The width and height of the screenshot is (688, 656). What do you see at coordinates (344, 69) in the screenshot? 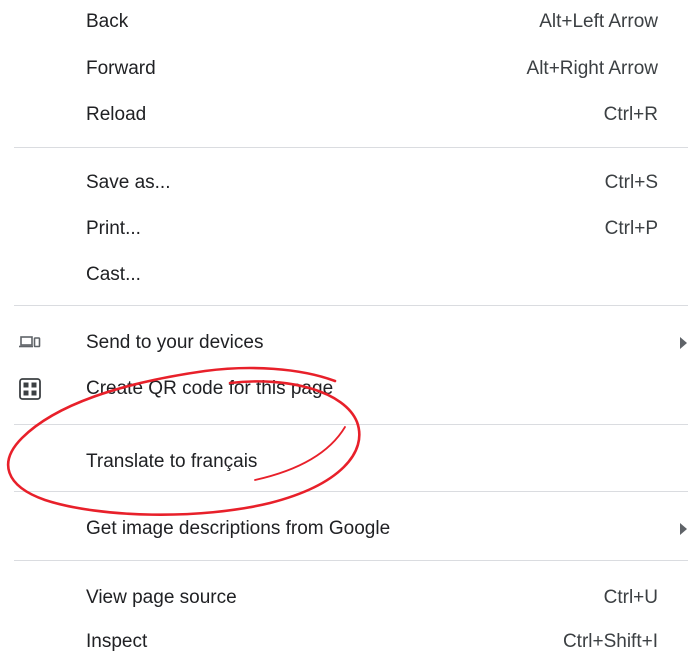
I see `menu-item-forward: Forward Alt+Right Arrow` at bounding box center [344, 69].